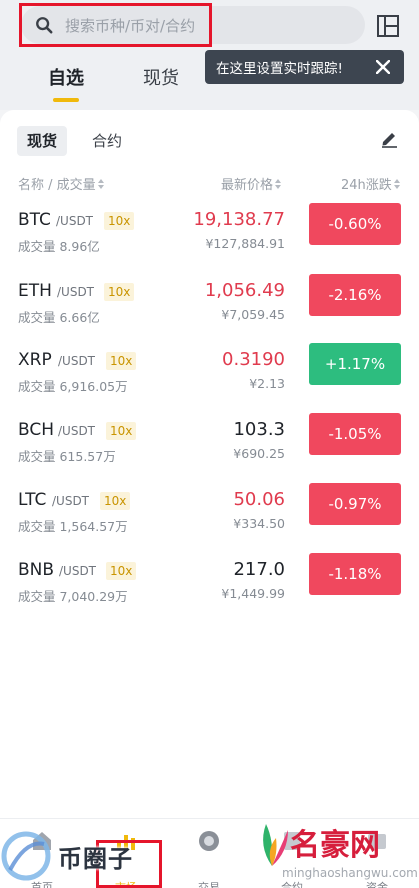 The image size is (419, 888). I want to click on segment-contract: 合约, so click(107, 141).